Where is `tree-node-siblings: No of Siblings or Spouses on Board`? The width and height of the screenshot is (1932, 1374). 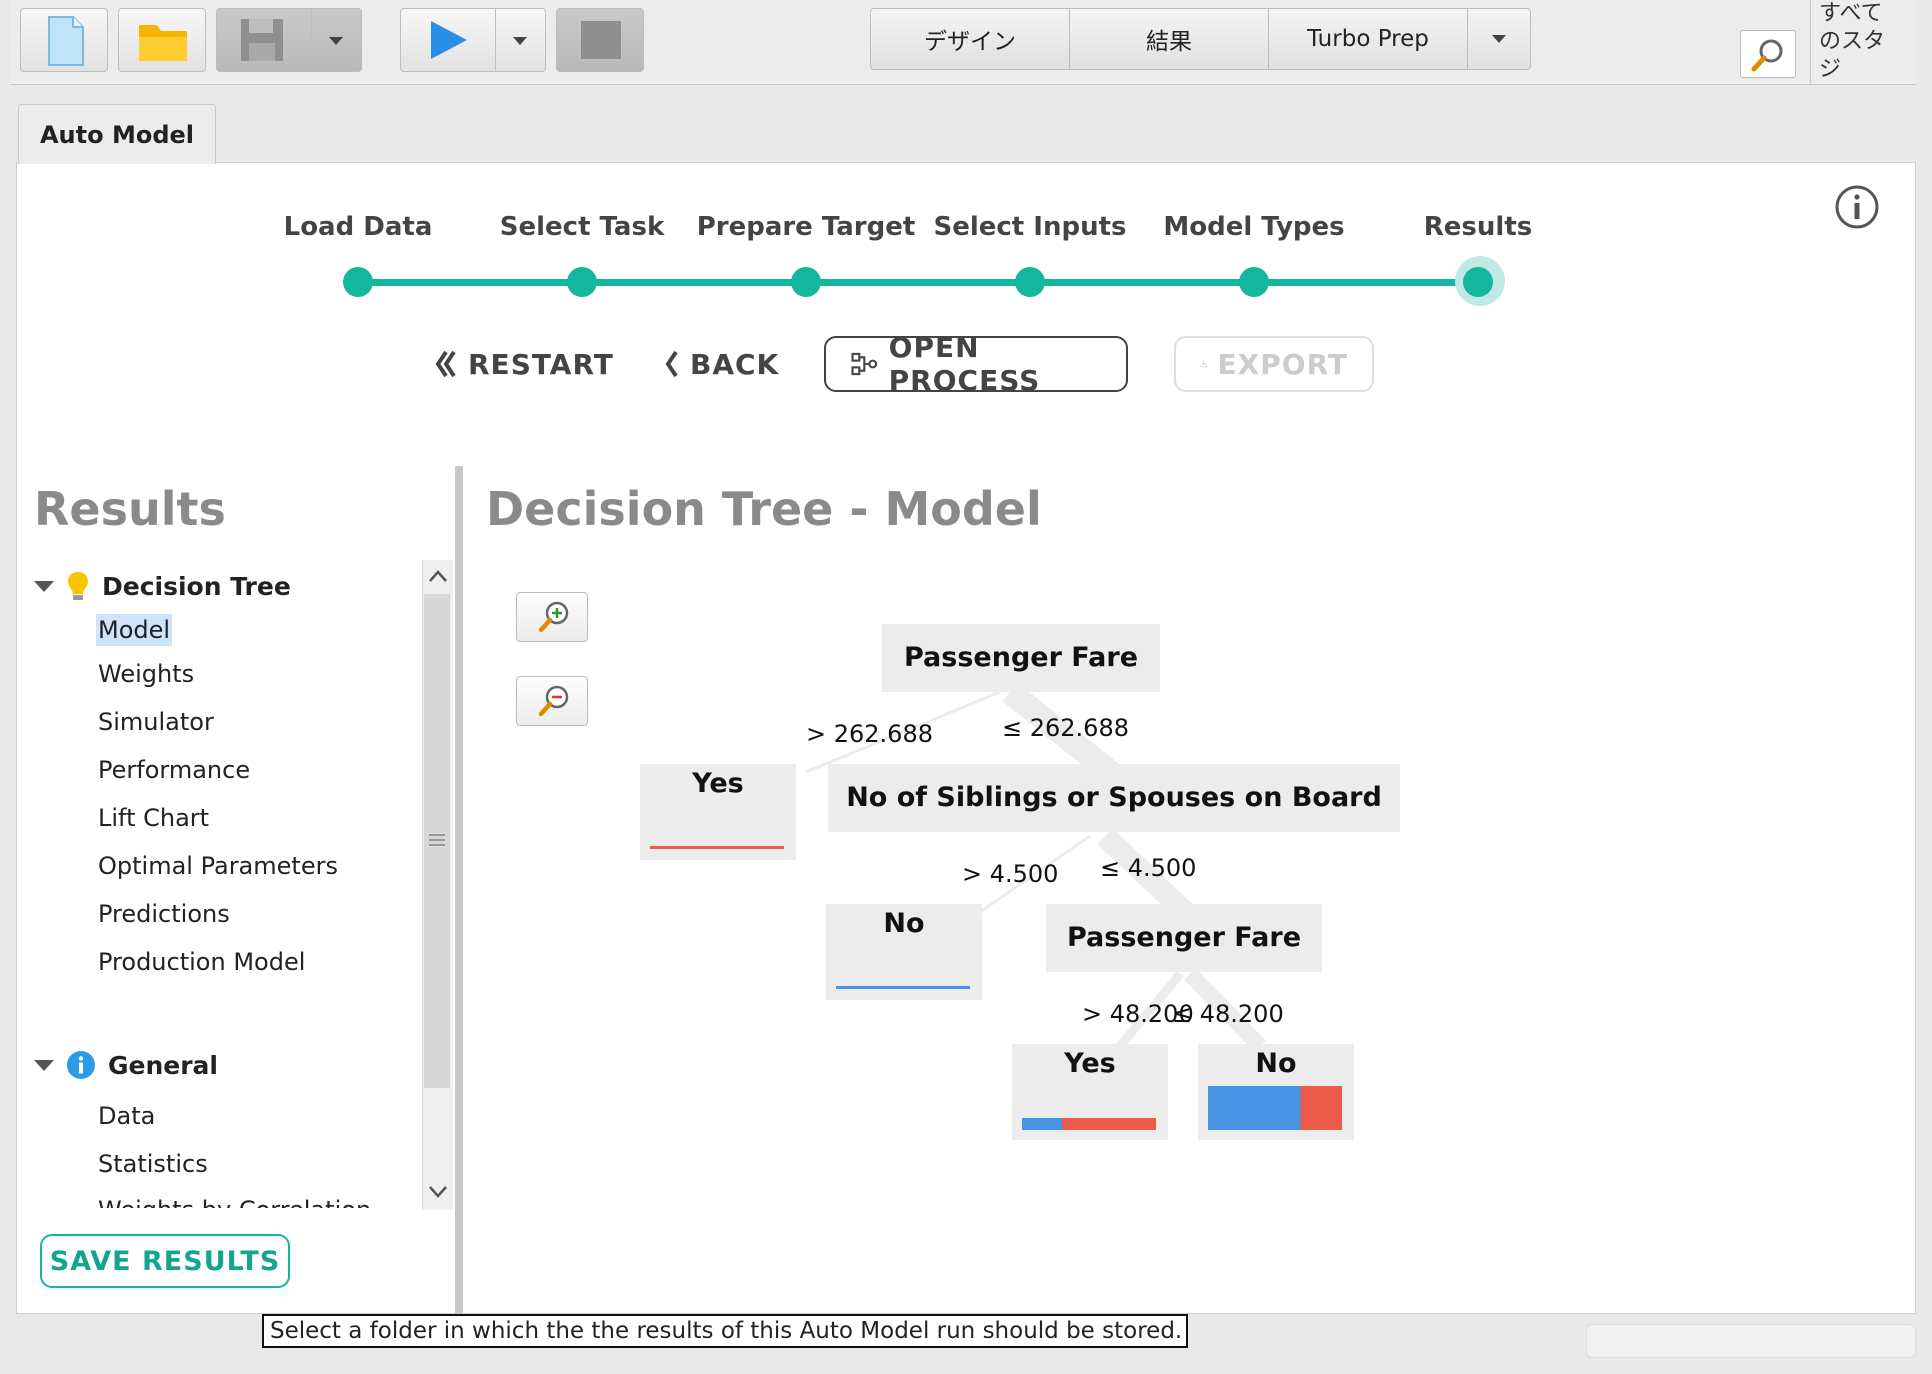
tree-node-siblings: No of Siblings or Spouses on Board is located at coordinates (1114, 798).